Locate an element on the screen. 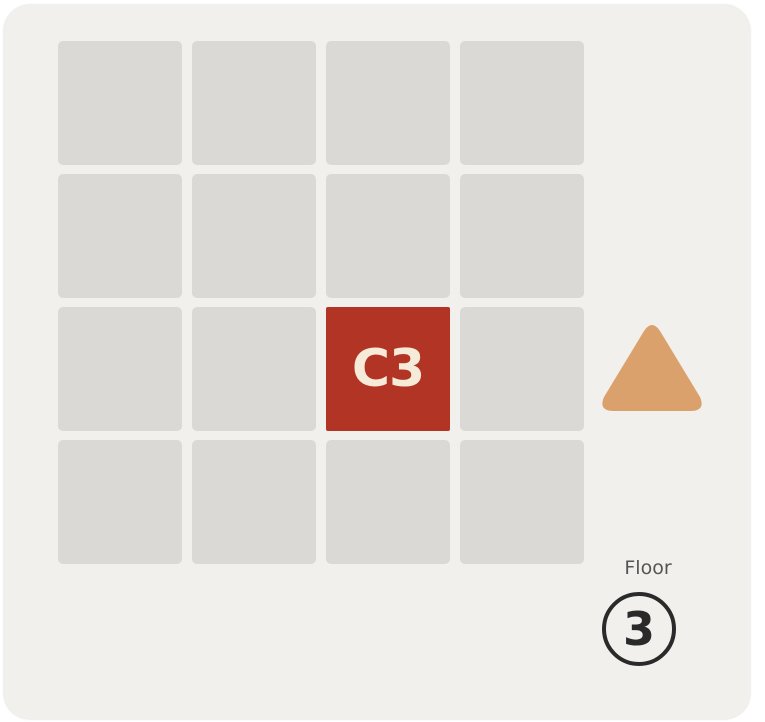  tile-c3-active: C3 is located at coordinates (388, 369).